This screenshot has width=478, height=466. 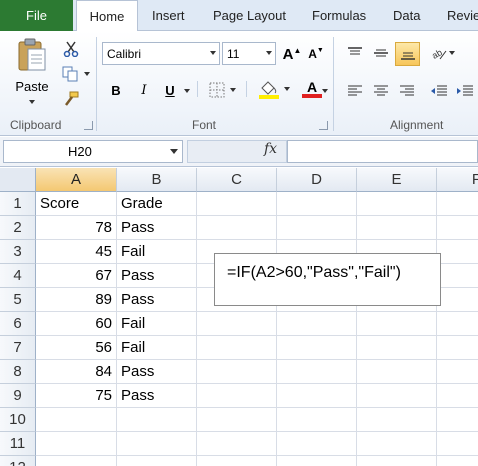 What do you see at coordinates (397, 228) in the screenshot?
I see `cell-e2` at bounding box center [397, 228].